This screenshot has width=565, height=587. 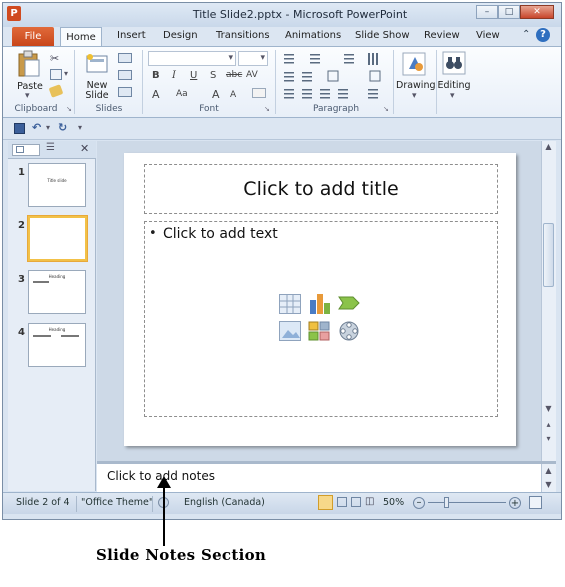 I want to click on layout-icon, so click(x=125, y=58).